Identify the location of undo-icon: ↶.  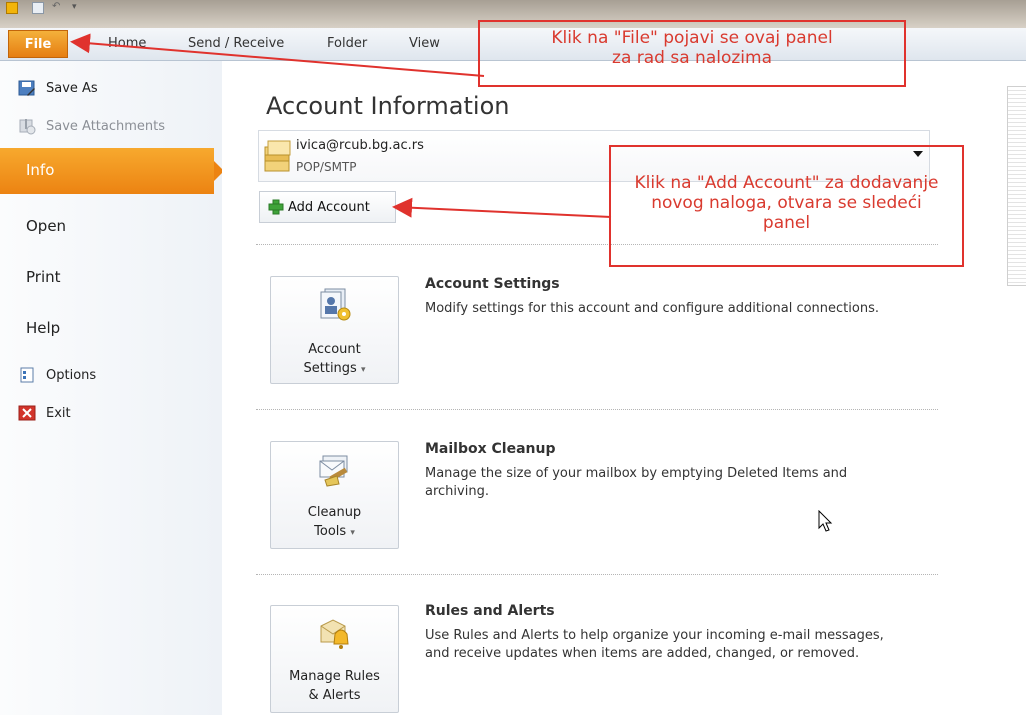
(57, 7).